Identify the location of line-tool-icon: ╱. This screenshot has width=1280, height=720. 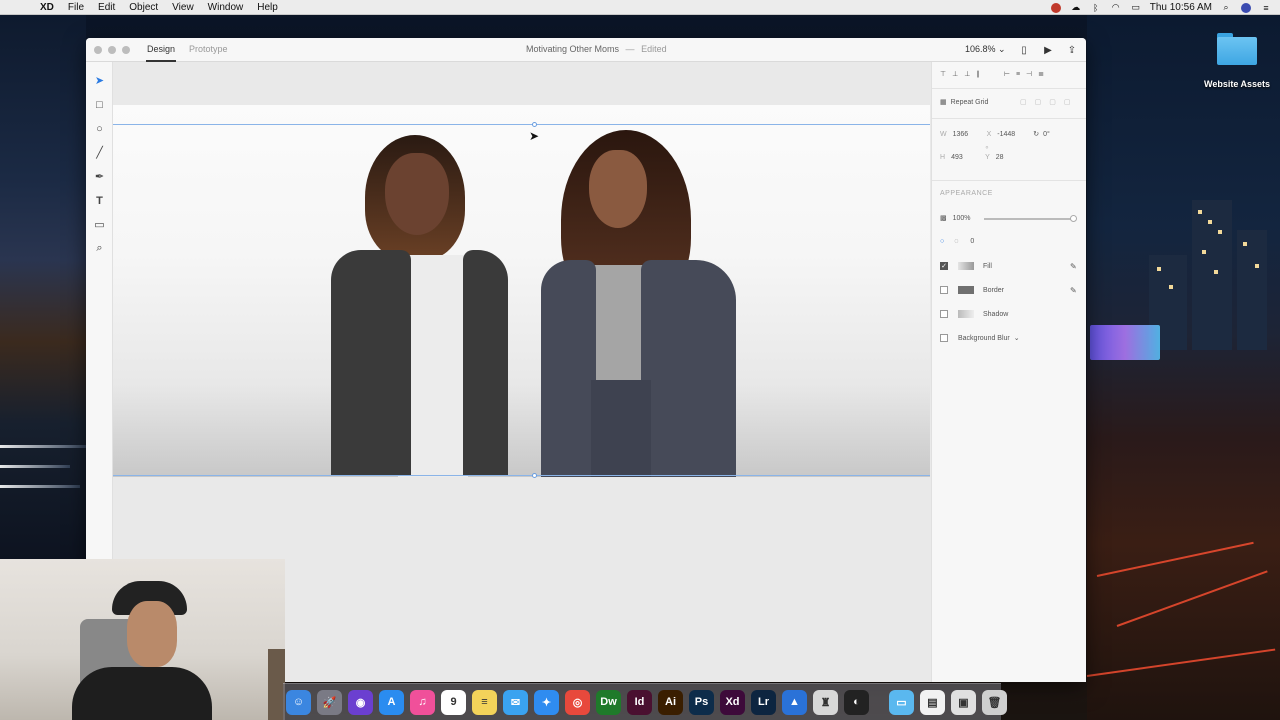
(99, 152).